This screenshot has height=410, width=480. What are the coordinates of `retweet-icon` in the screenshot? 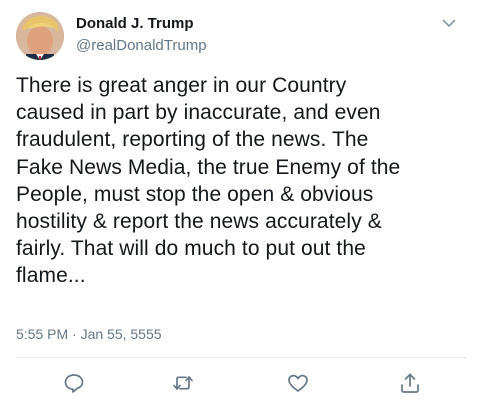 It's located at (183, 383).